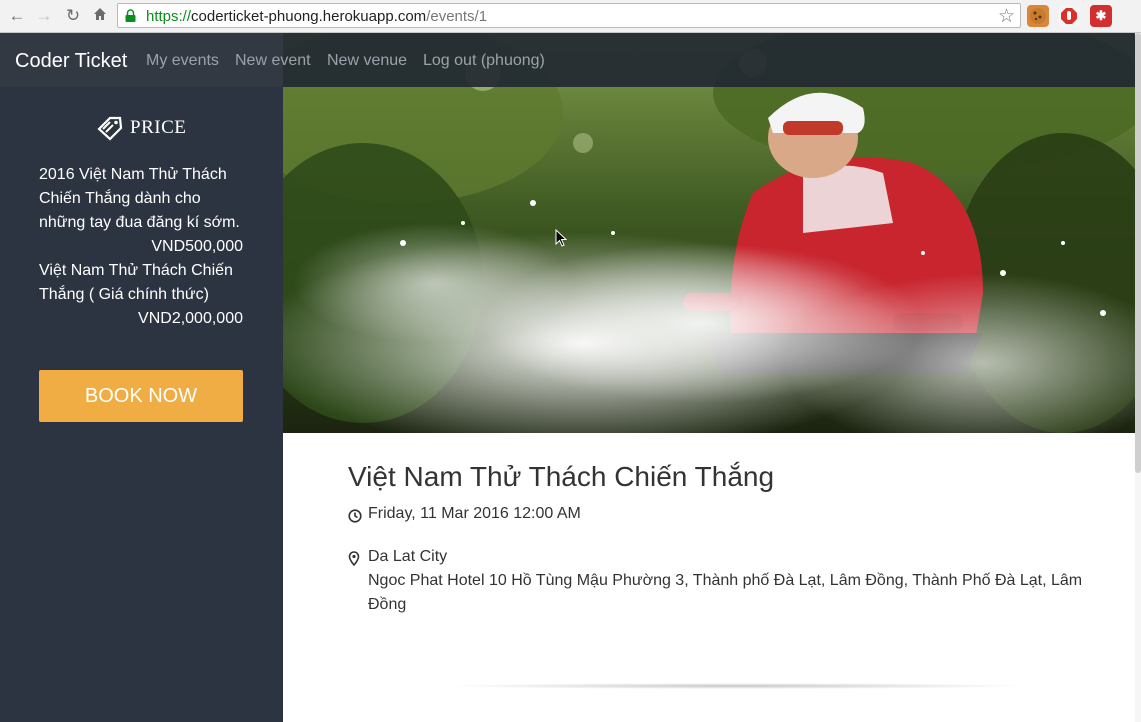  What do you see at coordinates (110, 128) in the screenshot?
I see `ticket-tag-icon` at bounding box center [110, 128].